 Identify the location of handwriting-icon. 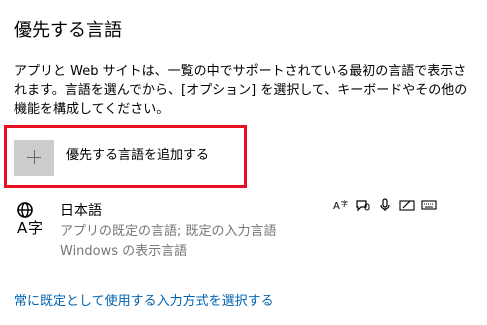
(407, 205).